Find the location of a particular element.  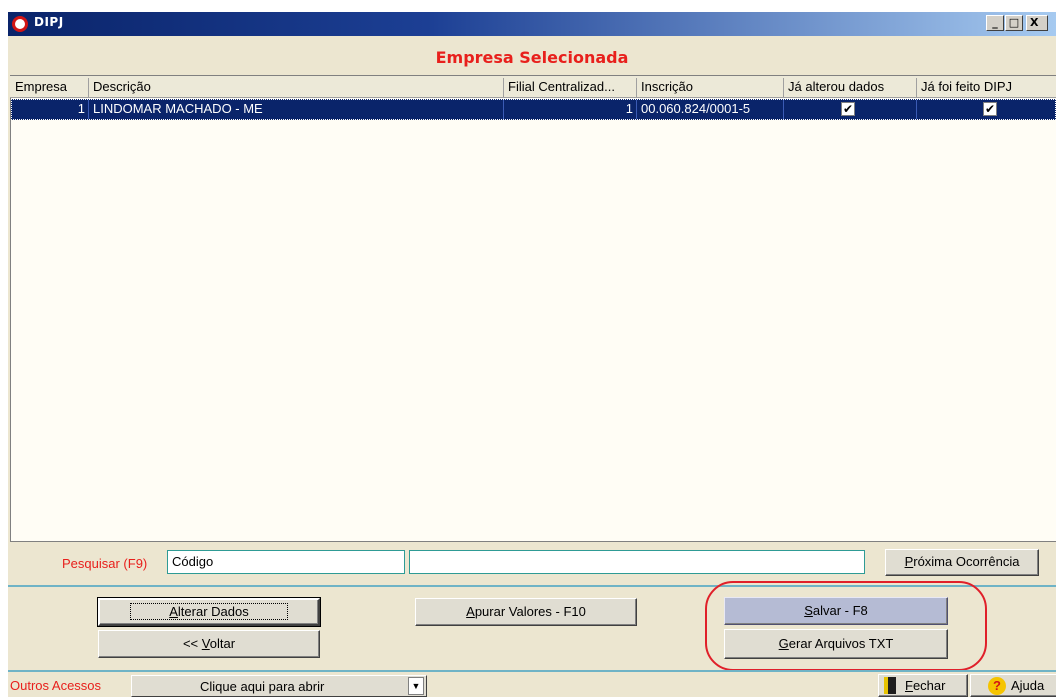

next-occurrence-button: Próxima Ocorrência is located at coordinates (962, 562).